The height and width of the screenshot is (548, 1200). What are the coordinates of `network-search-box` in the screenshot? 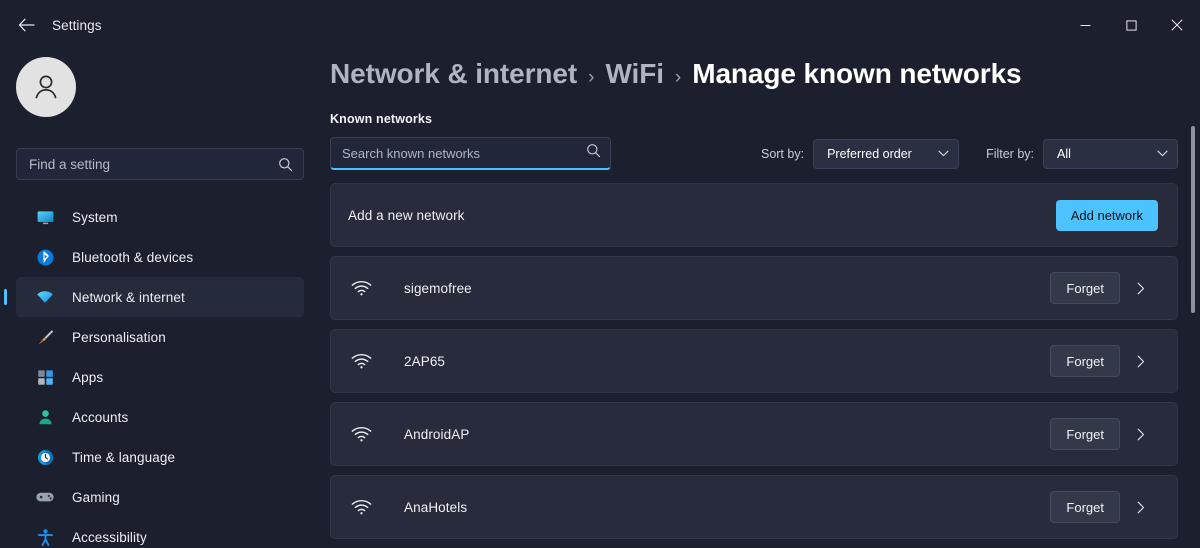 It's located at (470, 153).